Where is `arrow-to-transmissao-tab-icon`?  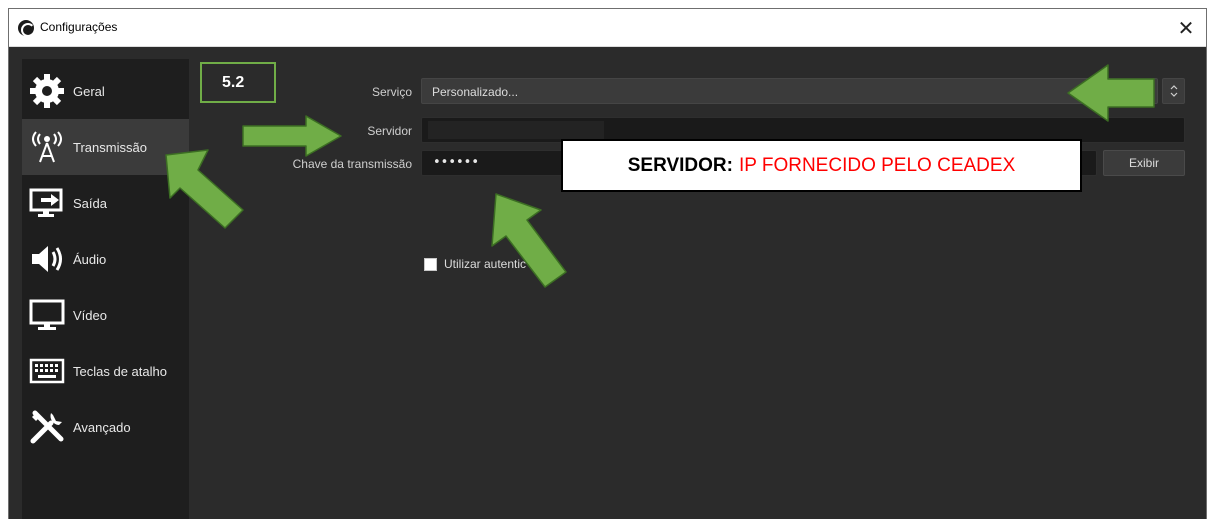
arrow-to-transmissao-tab-icon is located at coordinates (204, 189).